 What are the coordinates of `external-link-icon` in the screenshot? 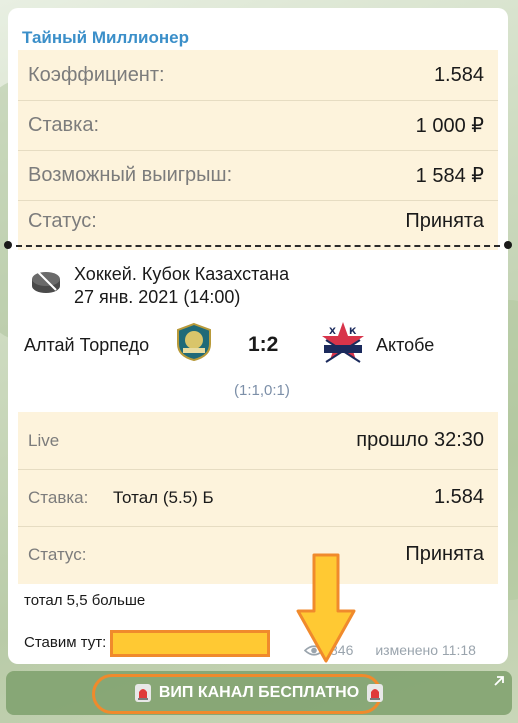 It's located at (499, 681).